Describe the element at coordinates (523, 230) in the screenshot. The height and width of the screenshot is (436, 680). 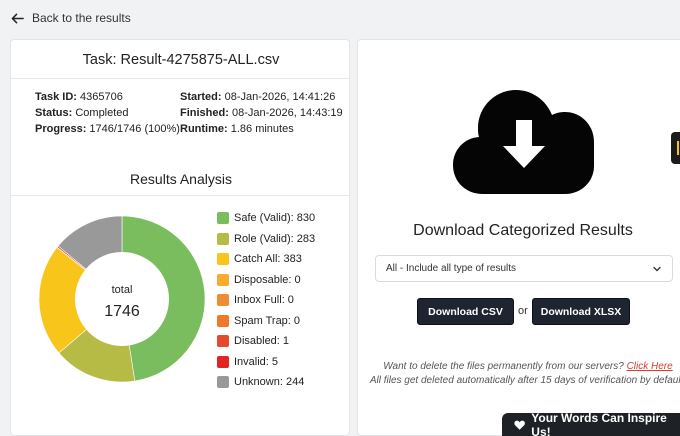
I see `download-title: Download Categorized Results` at that location.